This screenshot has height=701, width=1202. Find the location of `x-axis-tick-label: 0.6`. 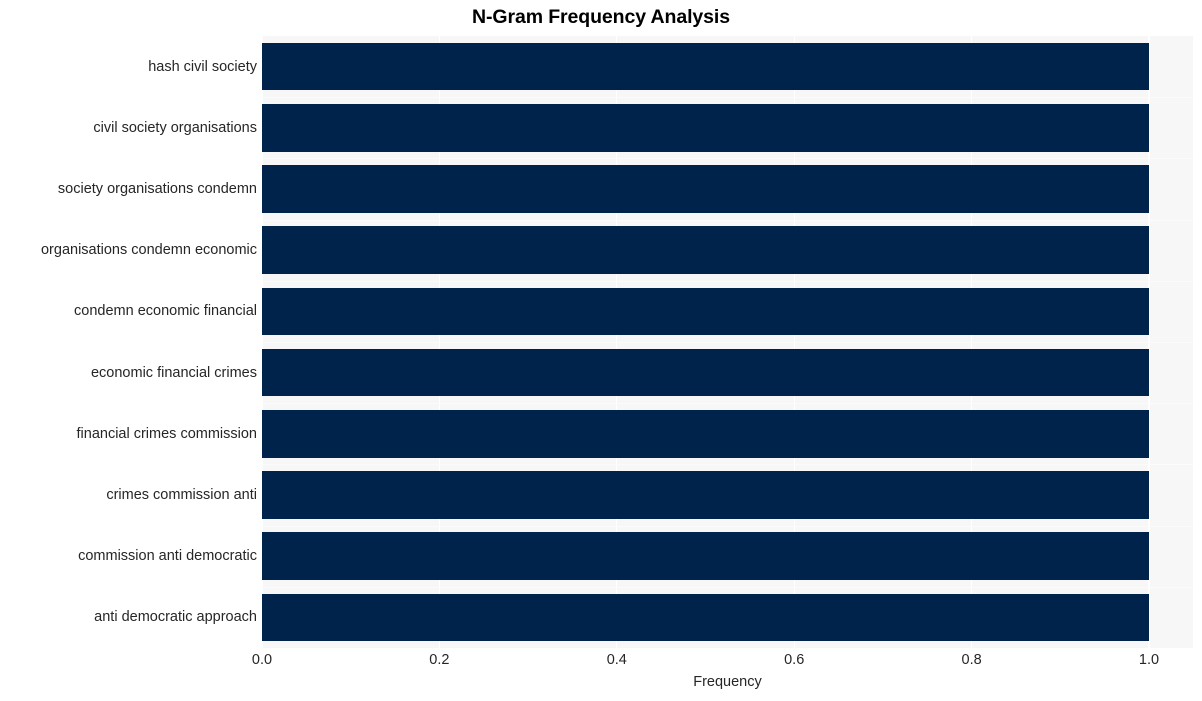

x-axis-tick-label: 0.6 is located at coordinates (794, 660).